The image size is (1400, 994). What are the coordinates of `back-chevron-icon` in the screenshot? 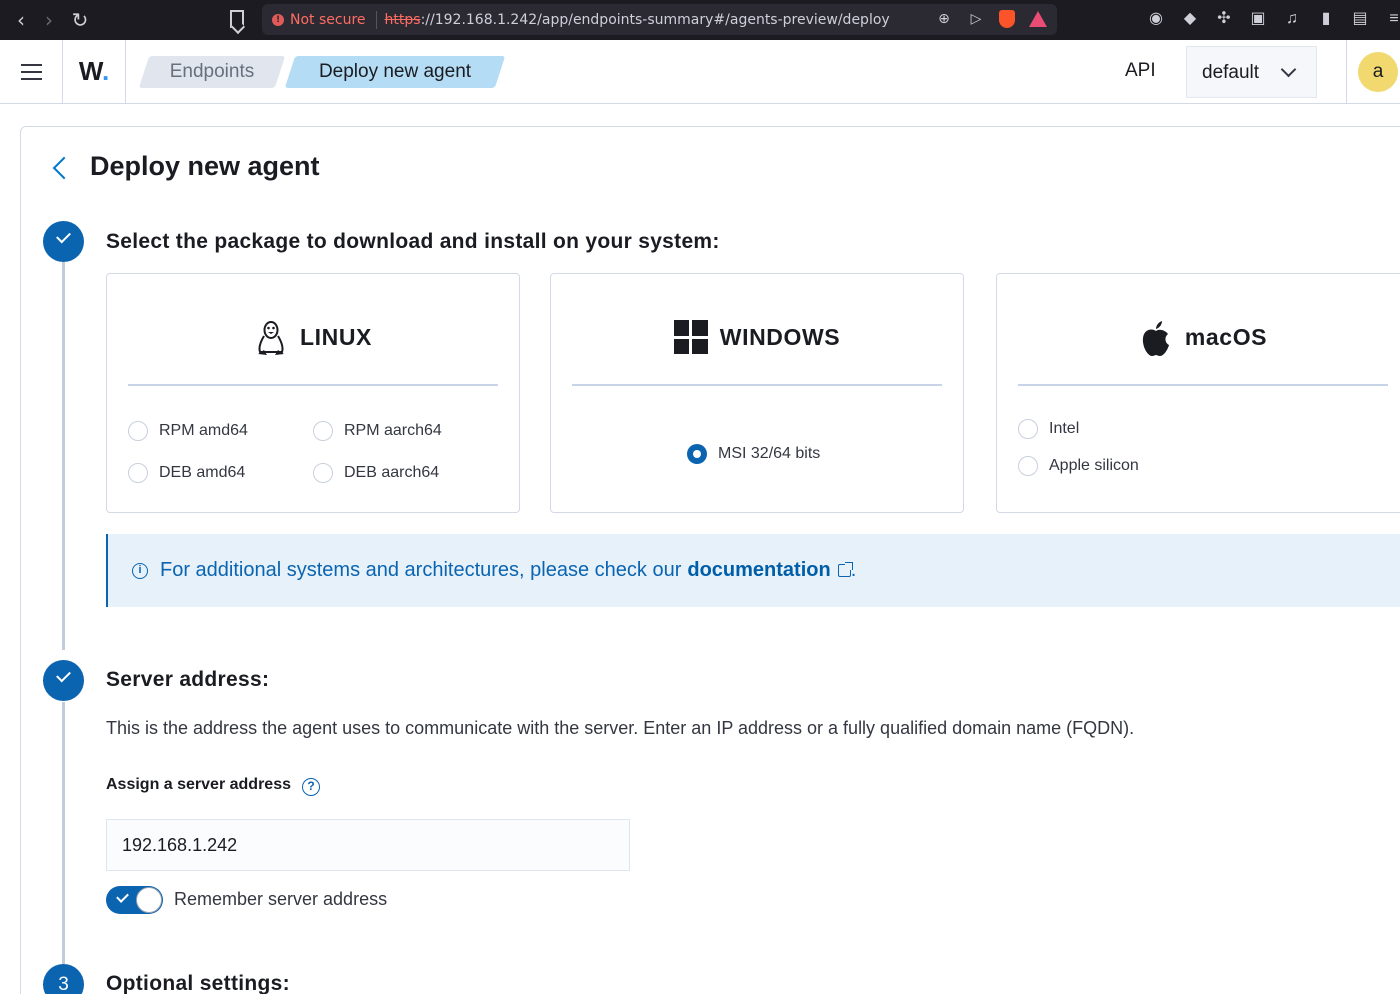 It's located at (60, 169).